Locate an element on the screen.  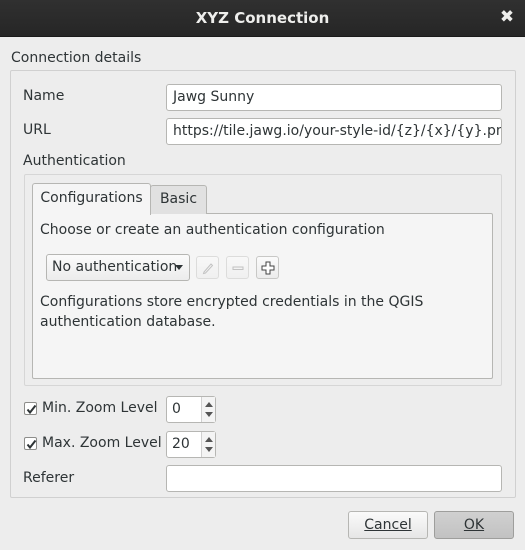
cancel-button-label: Cancel is located at coordinates (388, 525).